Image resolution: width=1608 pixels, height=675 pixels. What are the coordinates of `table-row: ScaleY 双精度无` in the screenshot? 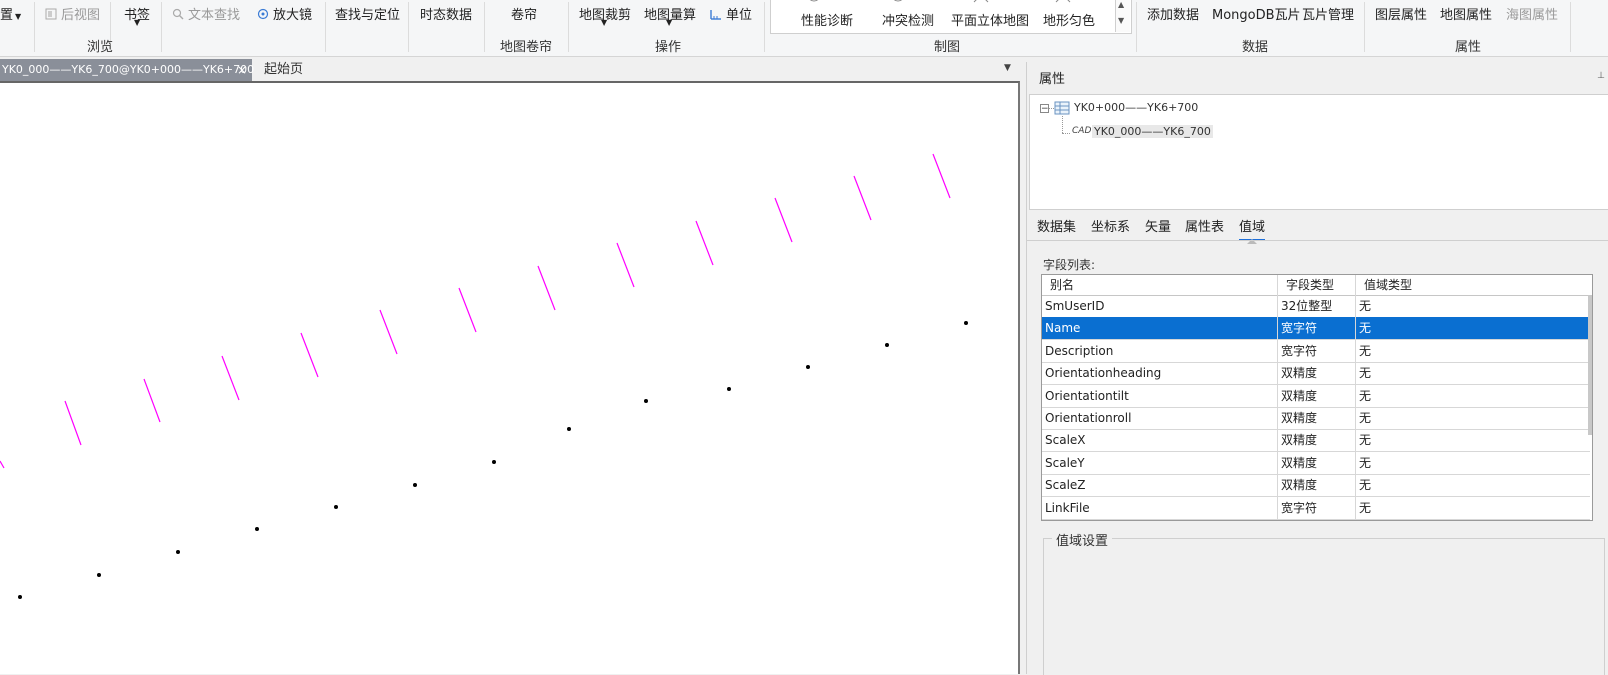 It's located at (1316, 463).